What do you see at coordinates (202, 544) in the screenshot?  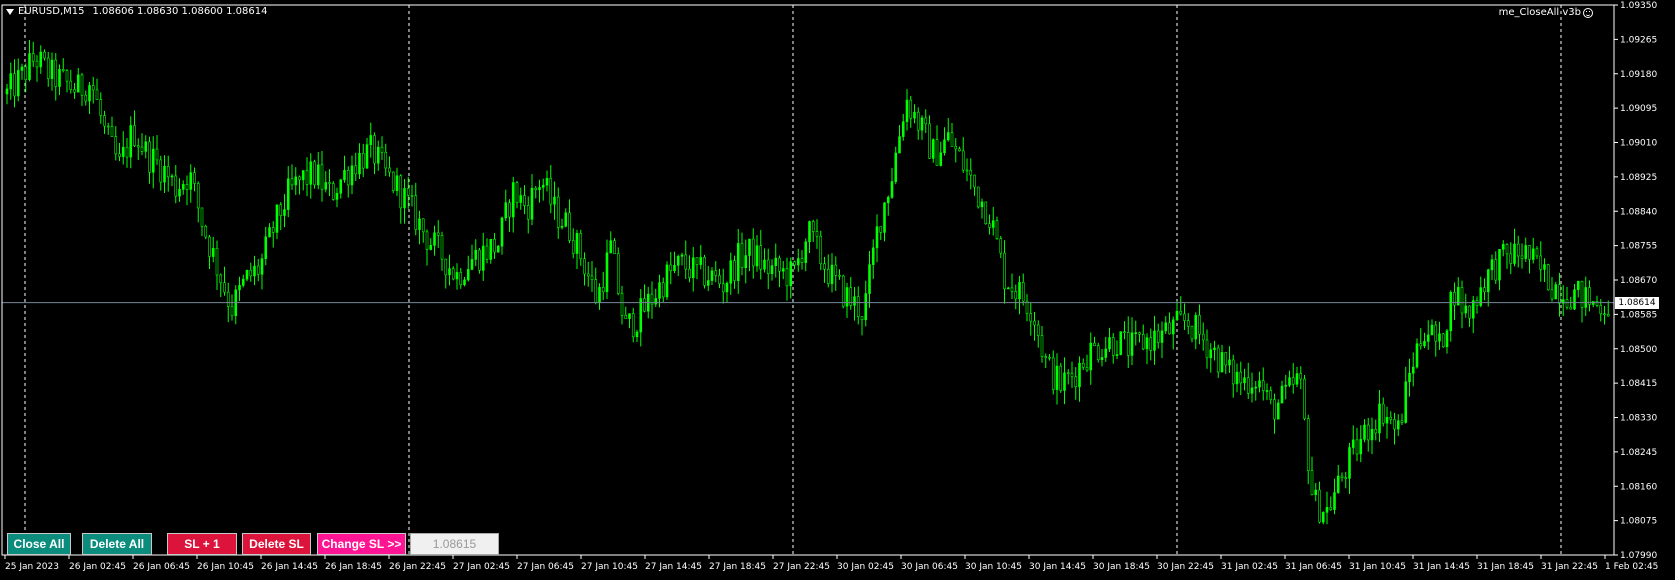 I see `sl-plus-one-button: SL + 1` at bounding box center [202, 544].